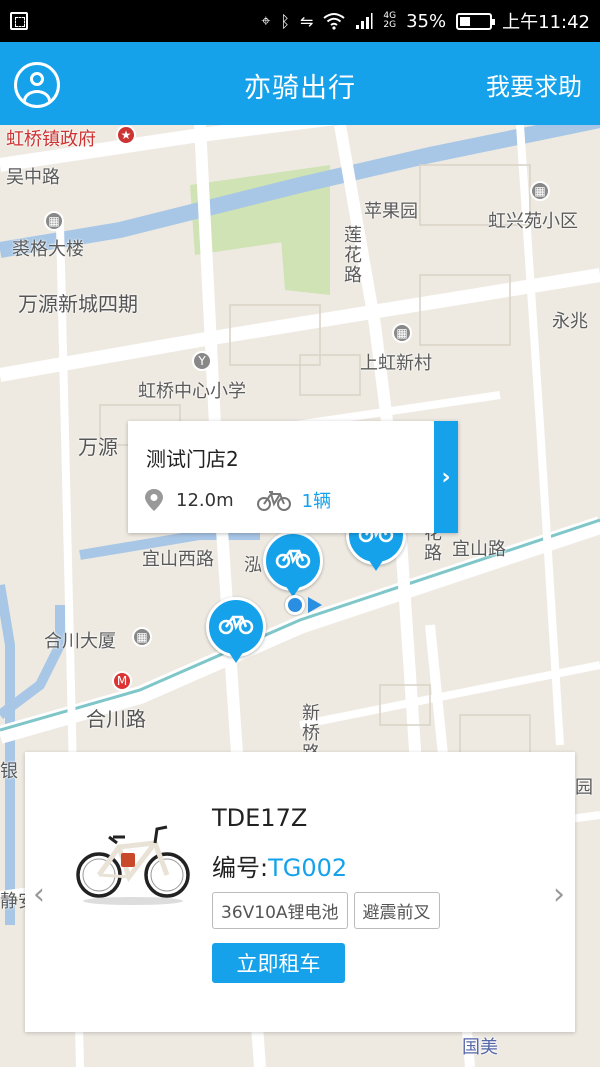 This screenshot has height=1067, width=600. What do you see at coordinates (533, 221) in the screenshot?
I see `map-label: 虹兴苑小区` at bounding box center [533, 221].